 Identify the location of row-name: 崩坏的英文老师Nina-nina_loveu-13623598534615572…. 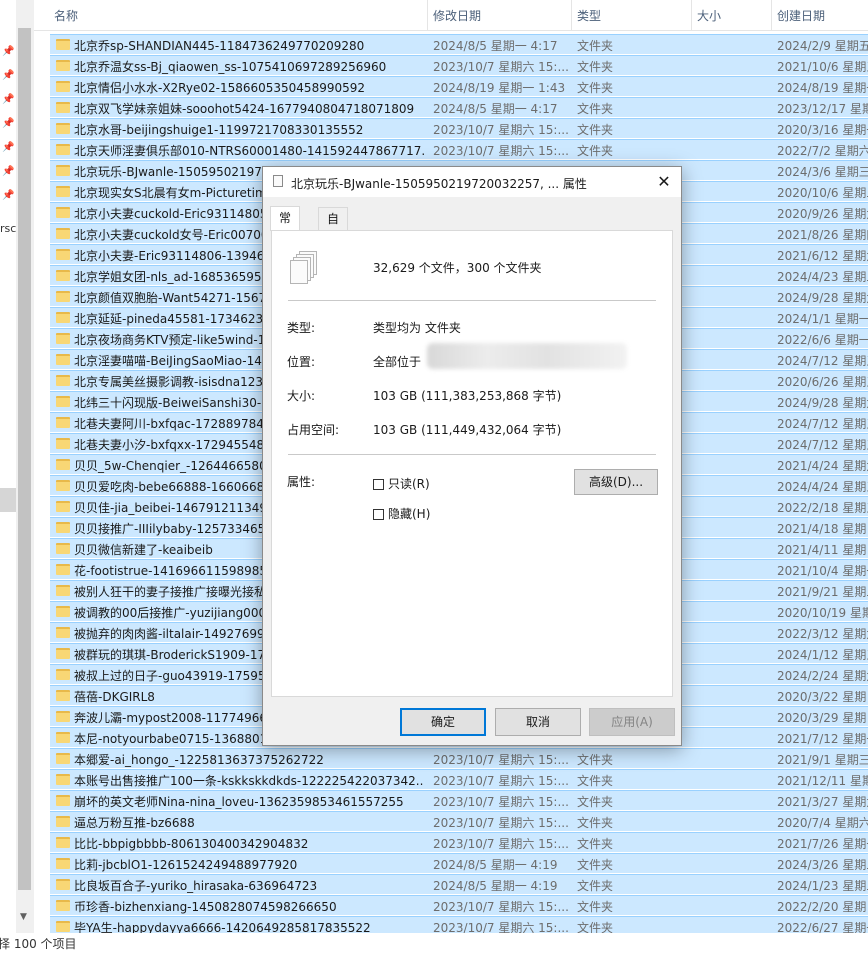
(239, 802).